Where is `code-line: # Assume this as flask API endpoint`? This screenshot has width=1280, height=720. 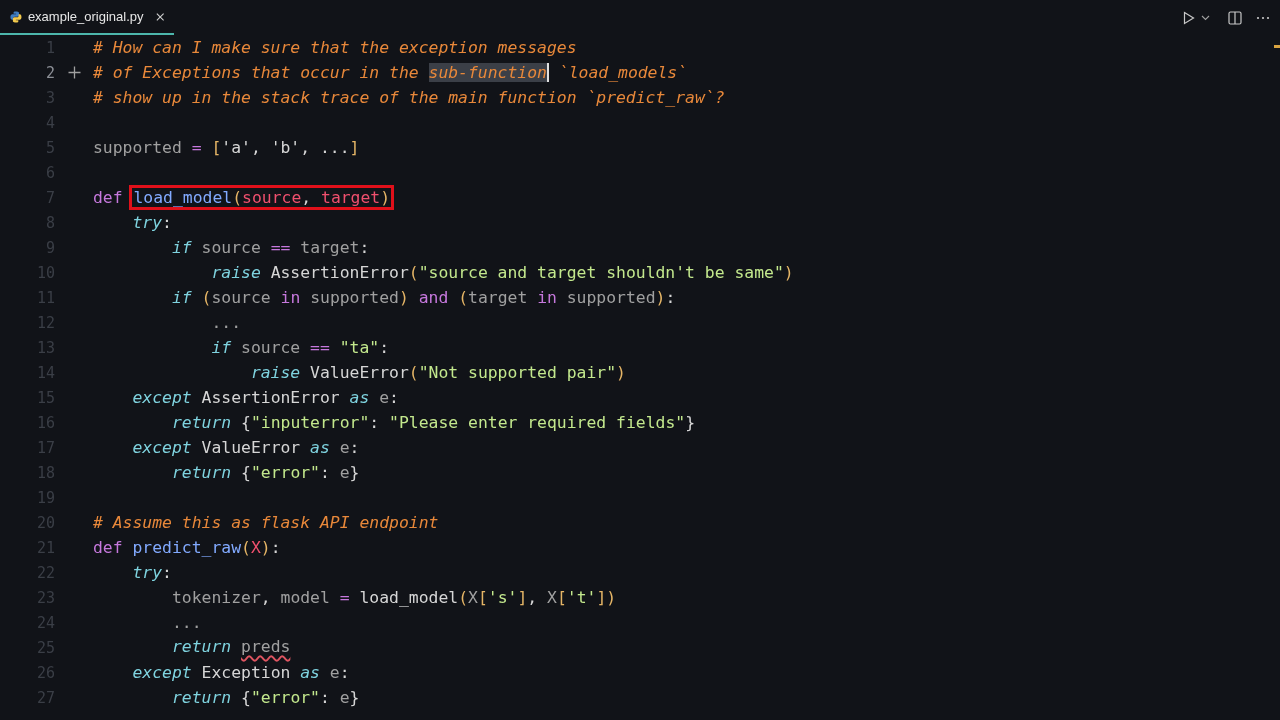
code-line: # Assume this as flask API endpoint is located at coordinates (266, 523).